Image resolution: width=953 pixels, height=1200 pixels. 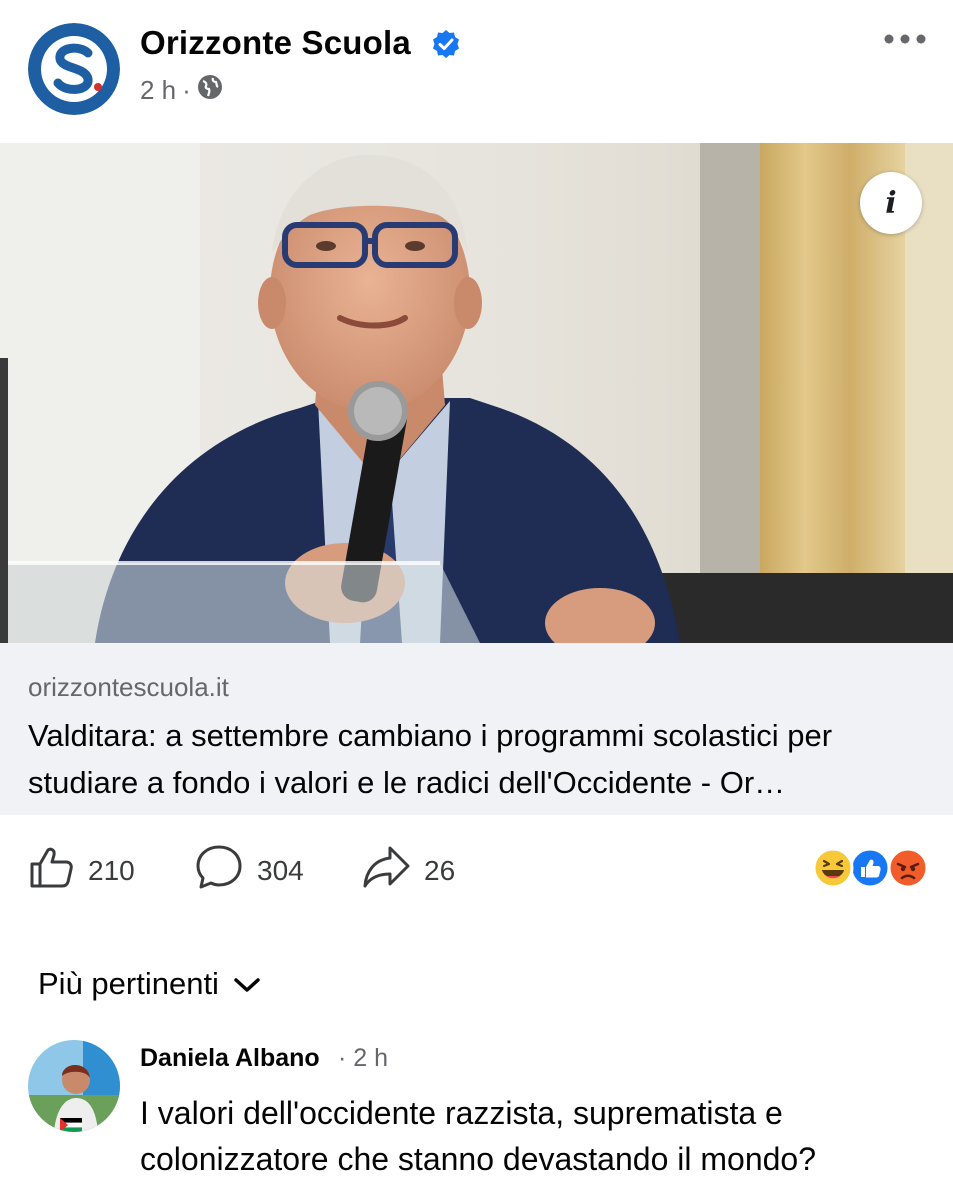 What do you see at coordinates (386, 870) in the screenshot?
I see `share-arrow-icon` at bounding box center [386, 870].